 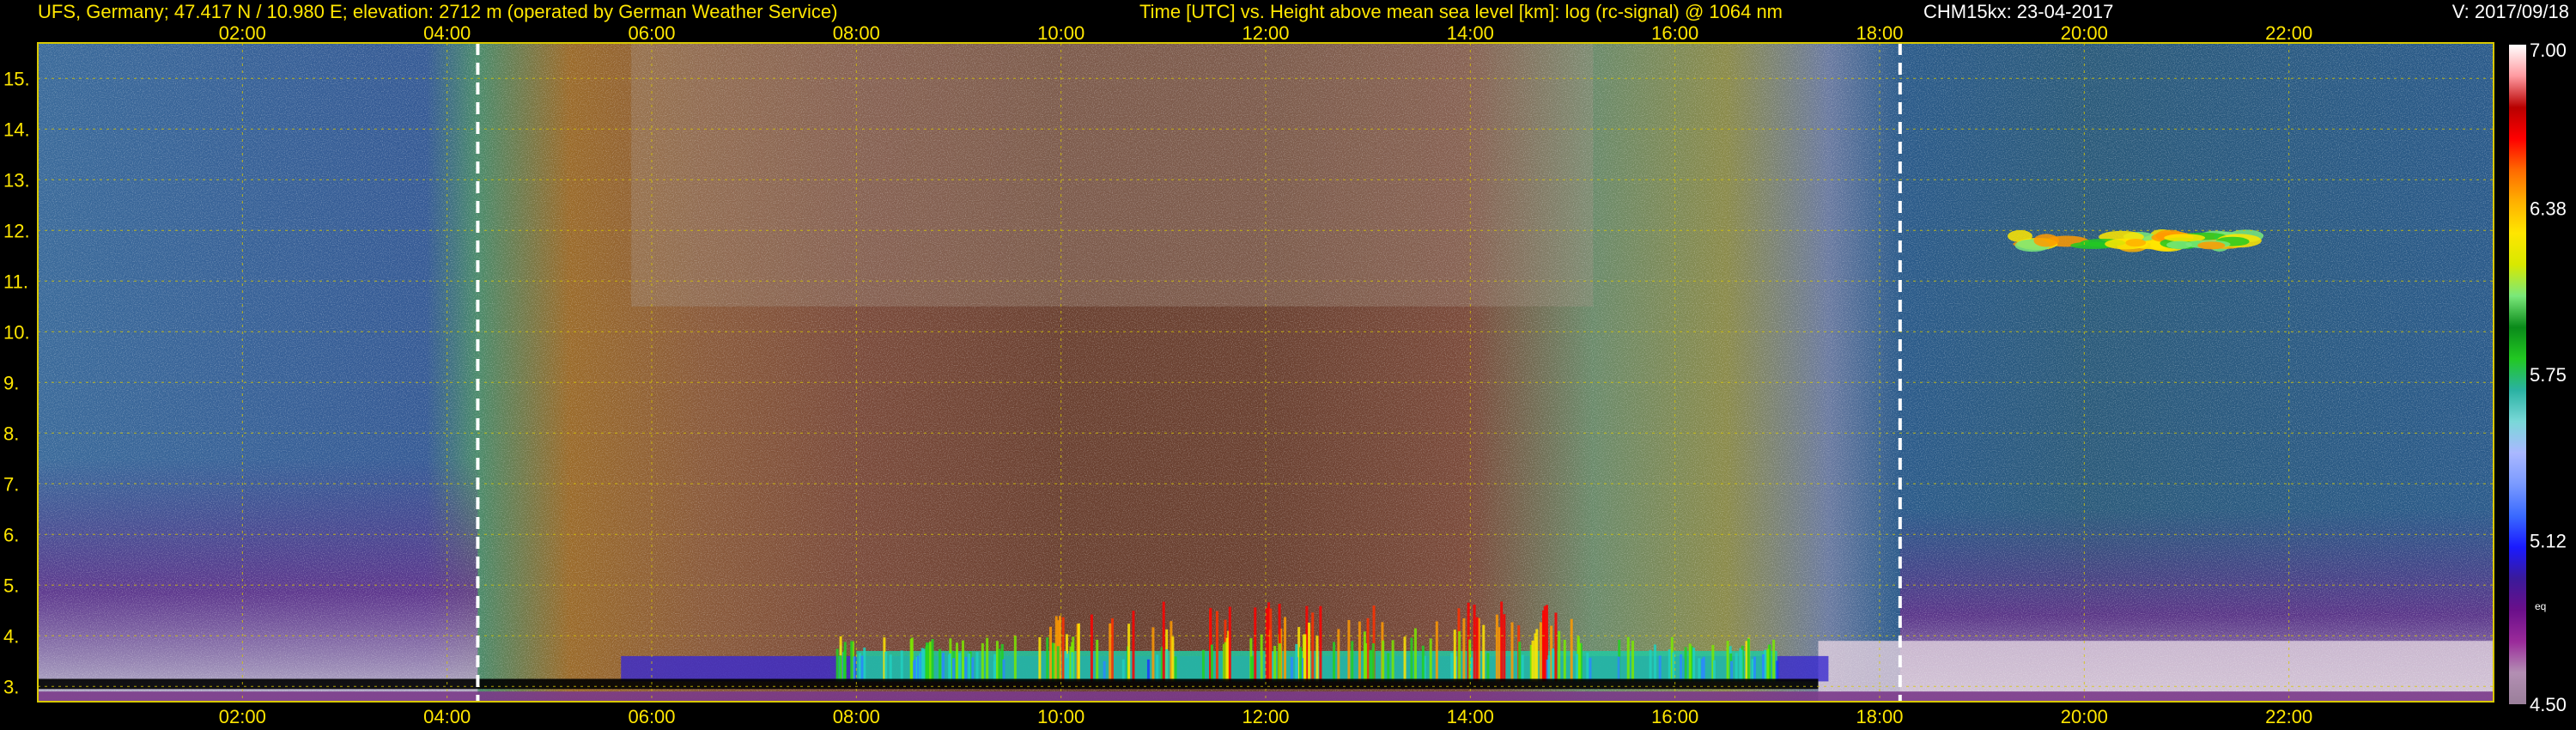 I want to click on x-tick-label-top: 22:00, so click(x=2288, y=33).